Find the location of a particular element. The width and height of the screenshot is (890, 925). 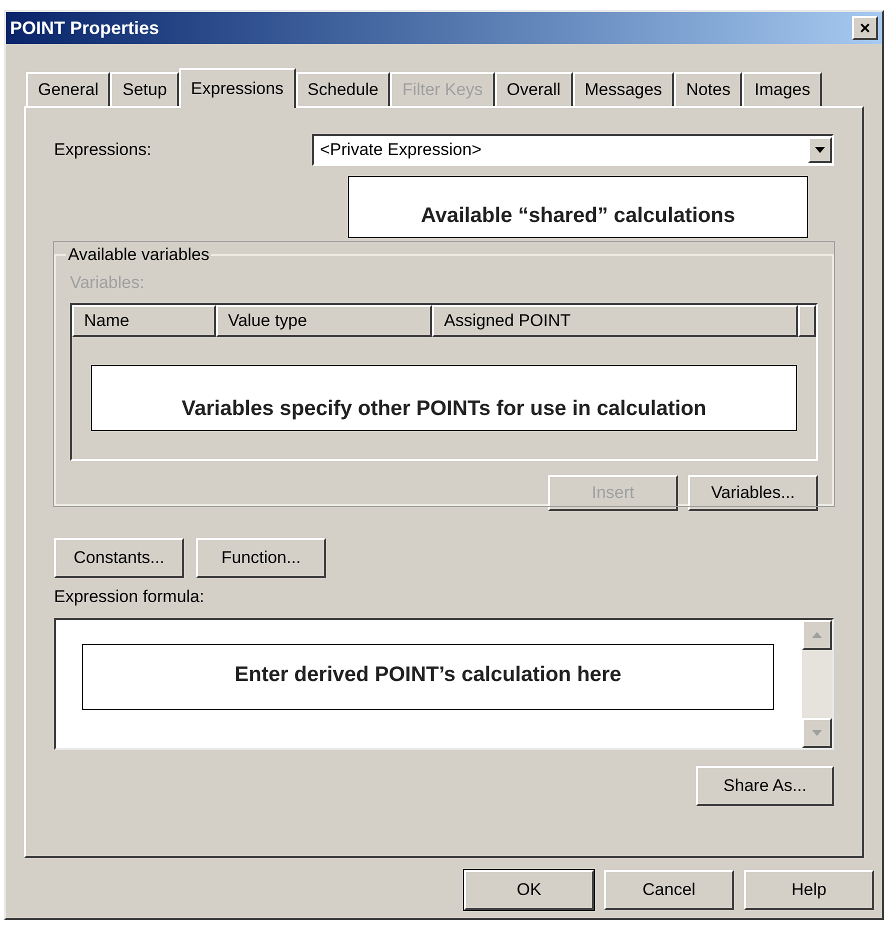

tab: Images is located at coordinates (782, 89).